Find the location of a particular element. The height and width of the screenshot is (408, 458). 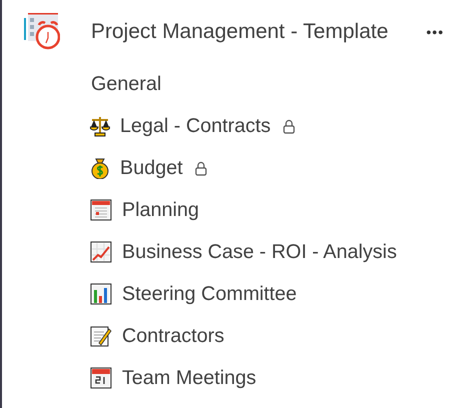

team-icon is located at coordinates (42, 32).